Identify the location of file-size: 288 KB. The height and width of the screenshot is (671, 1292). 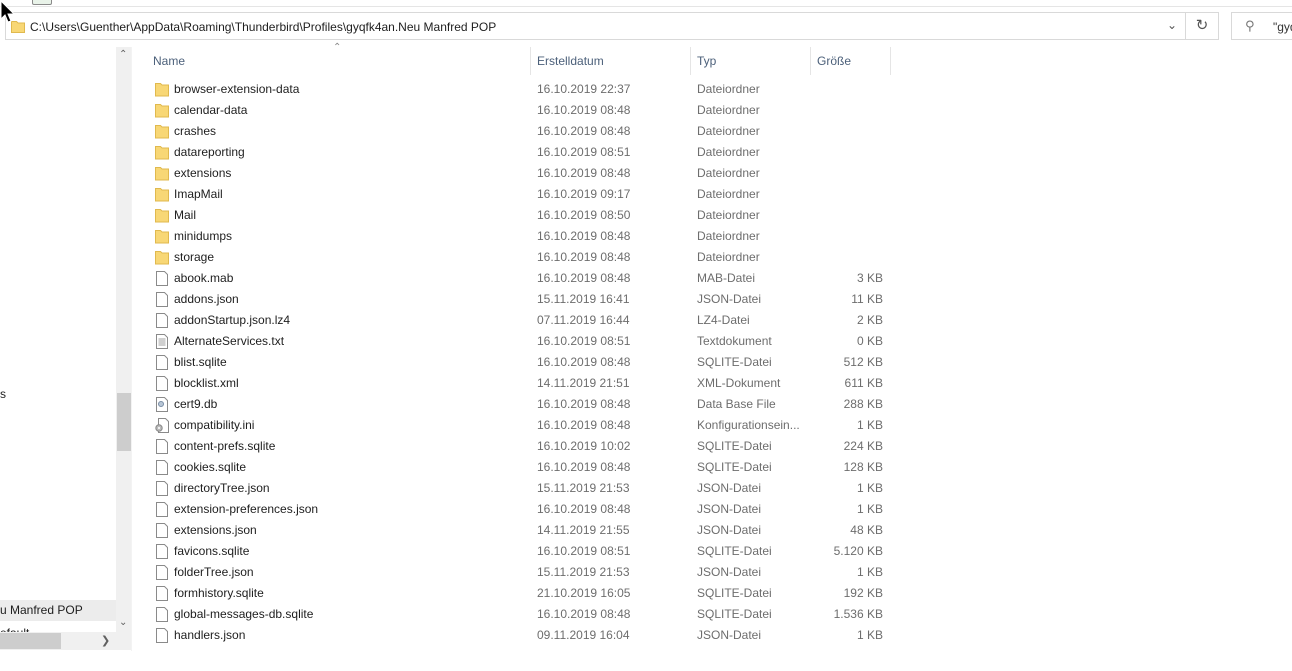
(863, 404).